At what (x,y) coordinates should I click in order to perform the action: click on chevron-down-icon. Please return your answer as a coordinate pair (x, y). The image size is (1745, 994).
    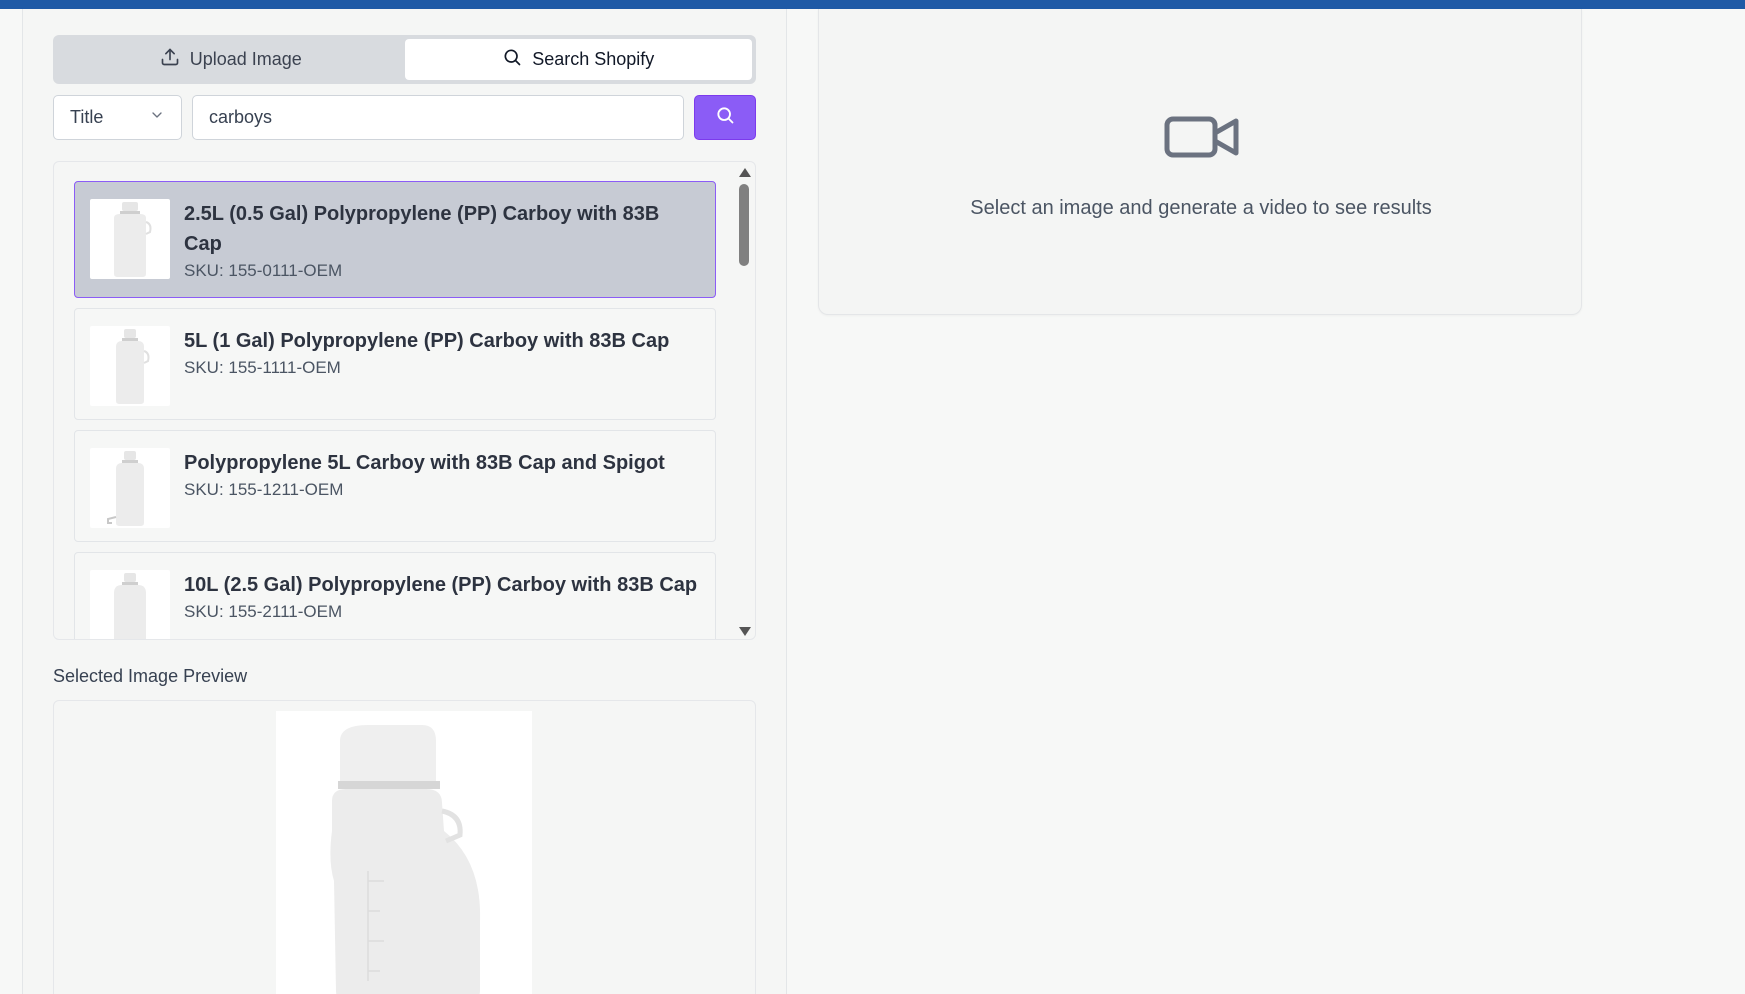
    Looking at the image, I should click on (157, 117).